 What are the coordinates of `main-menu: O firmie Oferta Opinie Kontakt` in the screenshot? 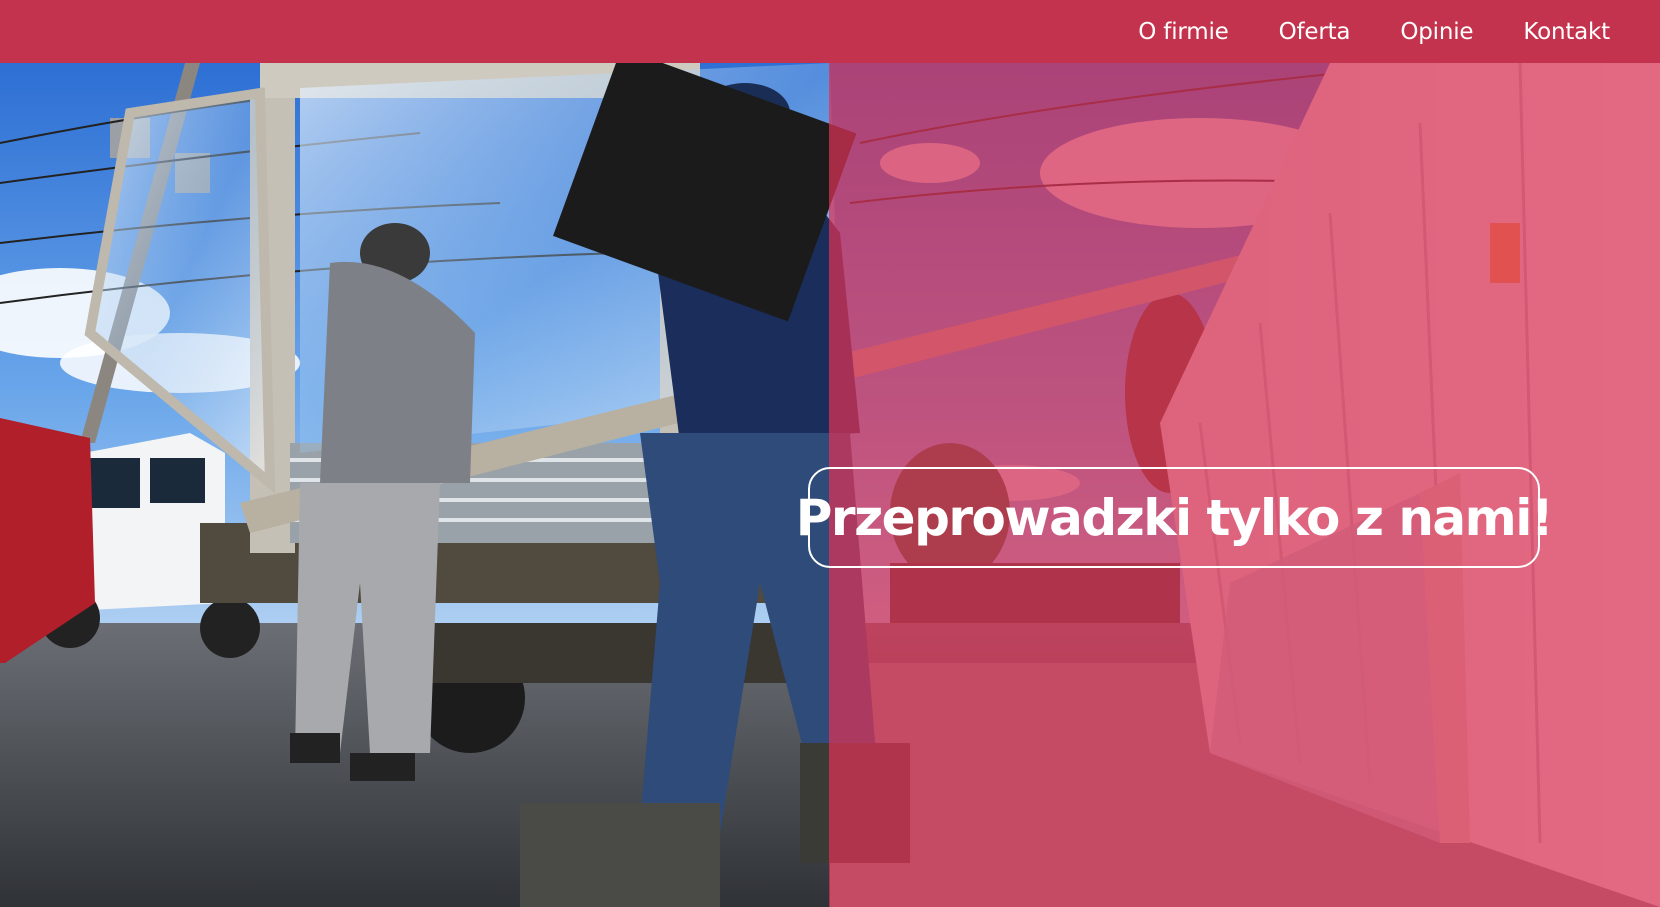 It's located at (1349, 31).